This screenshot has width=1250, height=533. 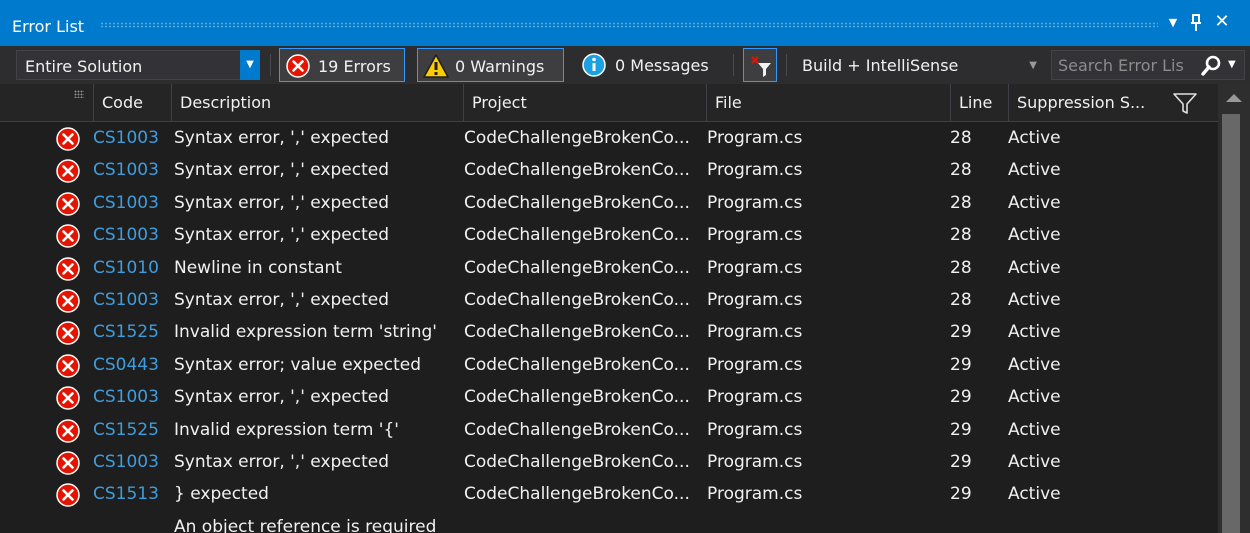 I want to click on close-icon: ✕, so click(x=1222, y=22).